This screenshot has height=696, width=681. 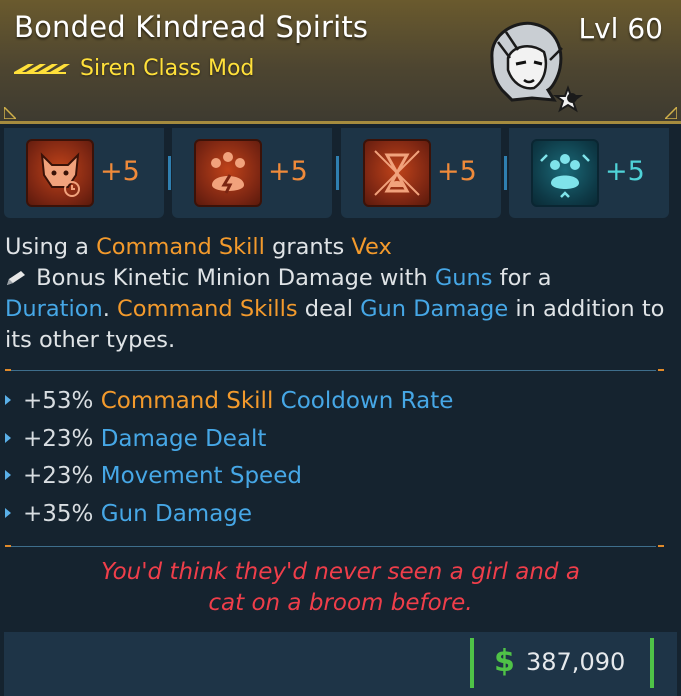 What do you see at coordinates (576, 662) in the screenshot?
I see `price-value: 387,090` at bounding box center [576, 662].